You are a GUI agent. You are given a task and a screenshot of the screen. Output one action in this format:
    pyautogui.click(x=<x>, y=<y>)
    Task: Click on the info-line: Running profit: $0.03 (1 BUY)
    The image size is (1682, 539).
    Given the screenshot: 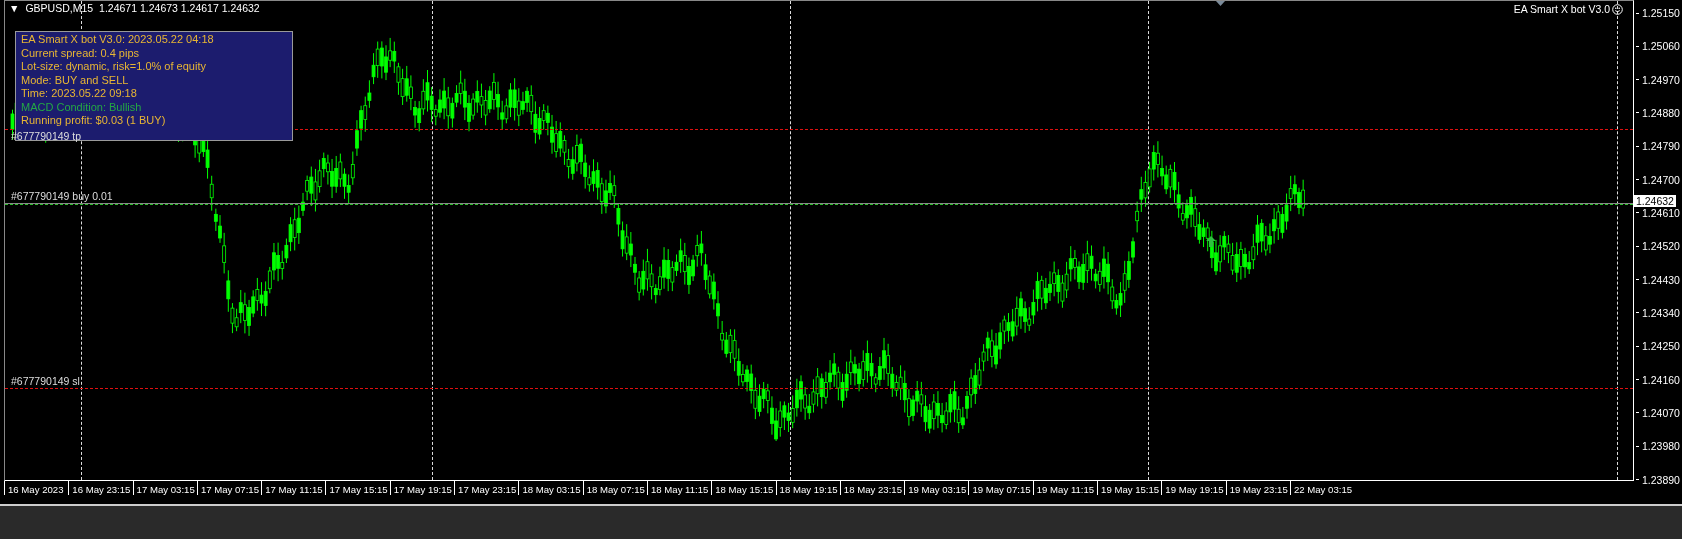 What is the action you would take?
    pyautogui.click(x=94, y=121)
    